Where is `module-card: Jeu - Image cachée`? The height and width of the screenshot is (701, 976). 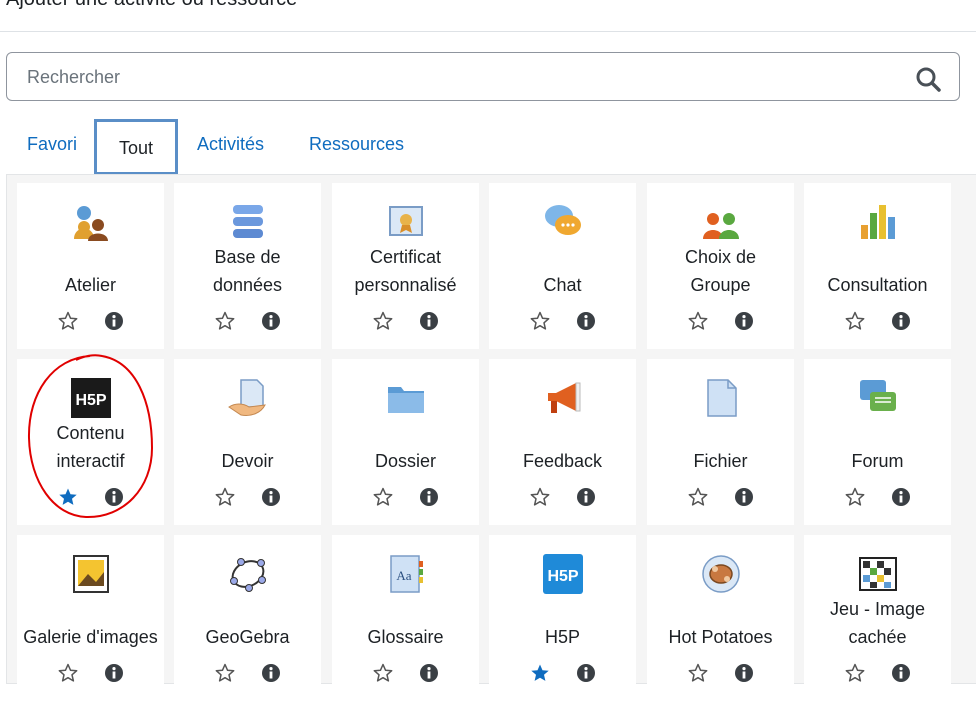 module-card: Jeu - Image cachée is located at coordinates (877, 618).